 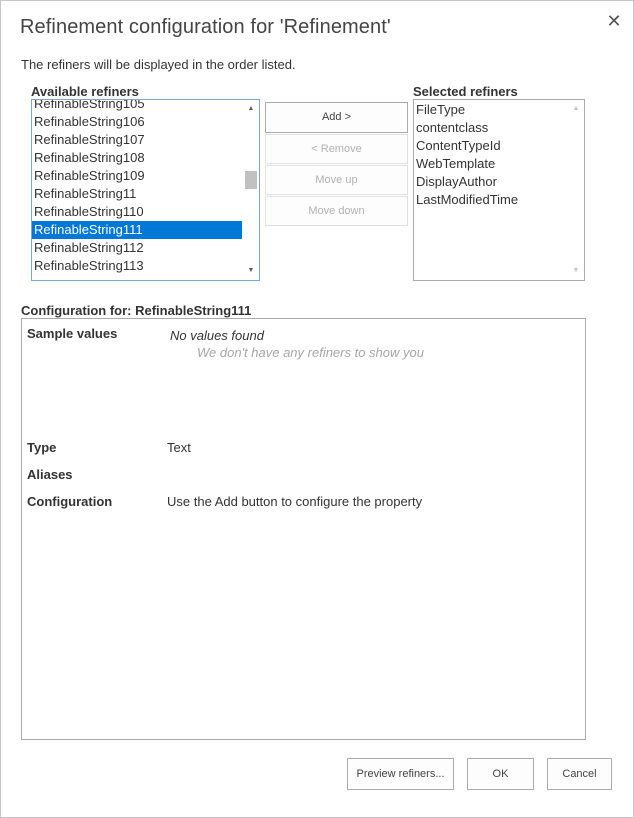 What do you see at coordinates (137, 266) in the screenshot?
I see `available-refiner-item: RefinableString113` at bounding box center [137, 266].